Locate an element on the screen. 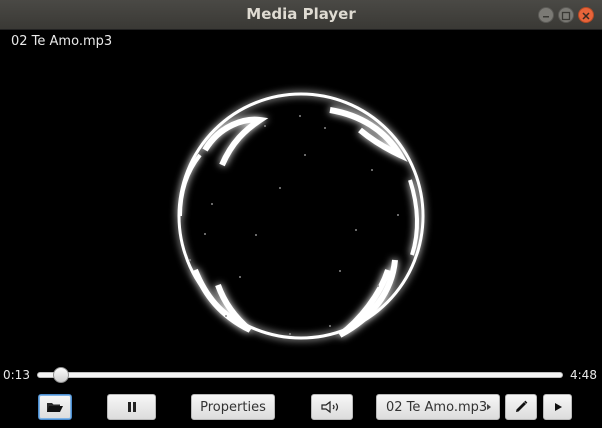 The height and width of the screenshot is (428, 602). total-duration: 4:48 is located at coordinates (583, 375).